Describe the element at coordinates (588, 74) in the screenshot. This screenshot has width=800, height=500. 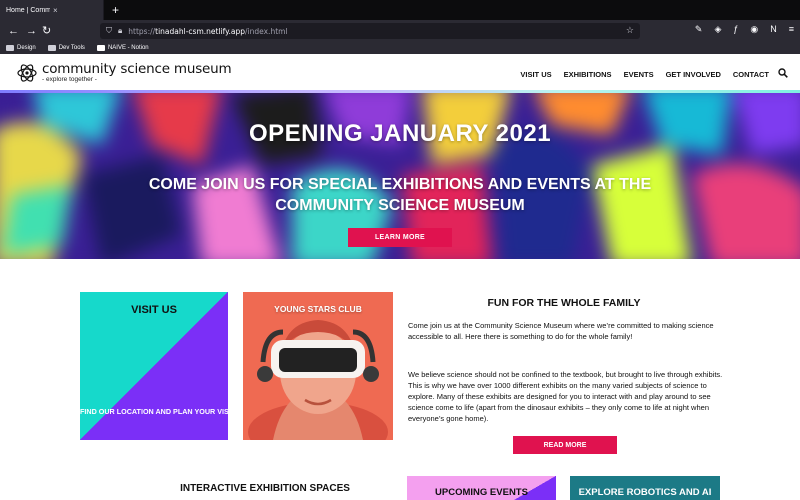
I see `nav-exhibitions: EXHIBITIONS` at that location.